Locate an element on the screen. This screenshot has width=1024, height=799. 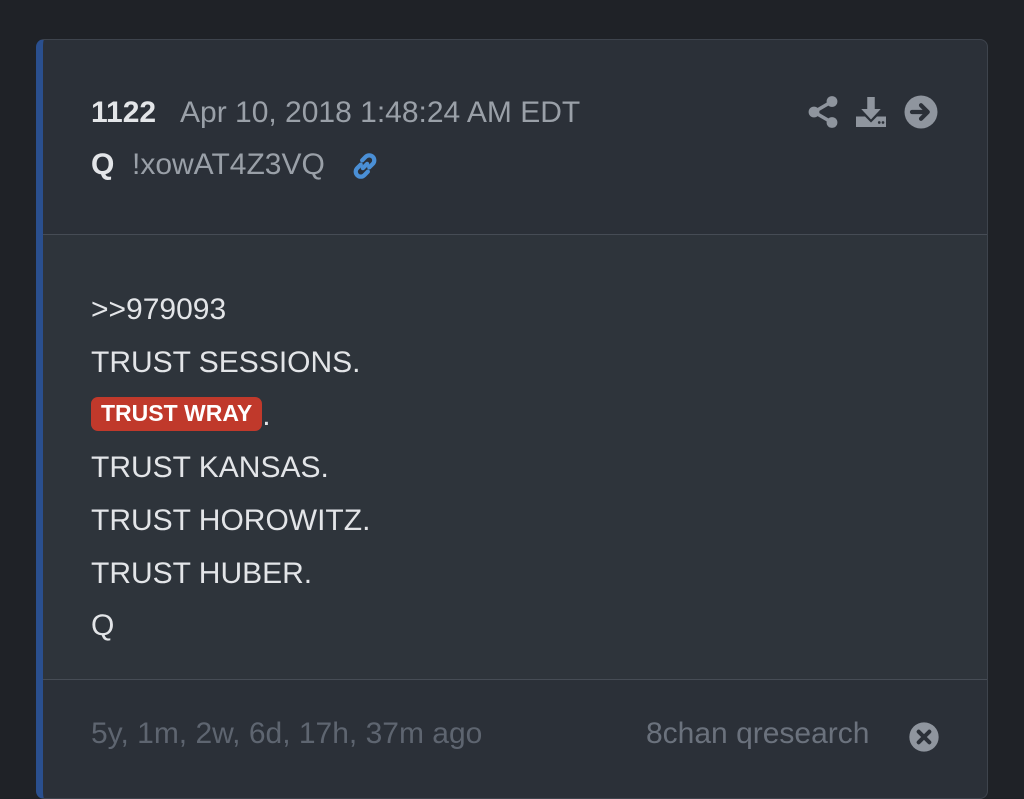
download-icon is located at coordinates (871, 112).